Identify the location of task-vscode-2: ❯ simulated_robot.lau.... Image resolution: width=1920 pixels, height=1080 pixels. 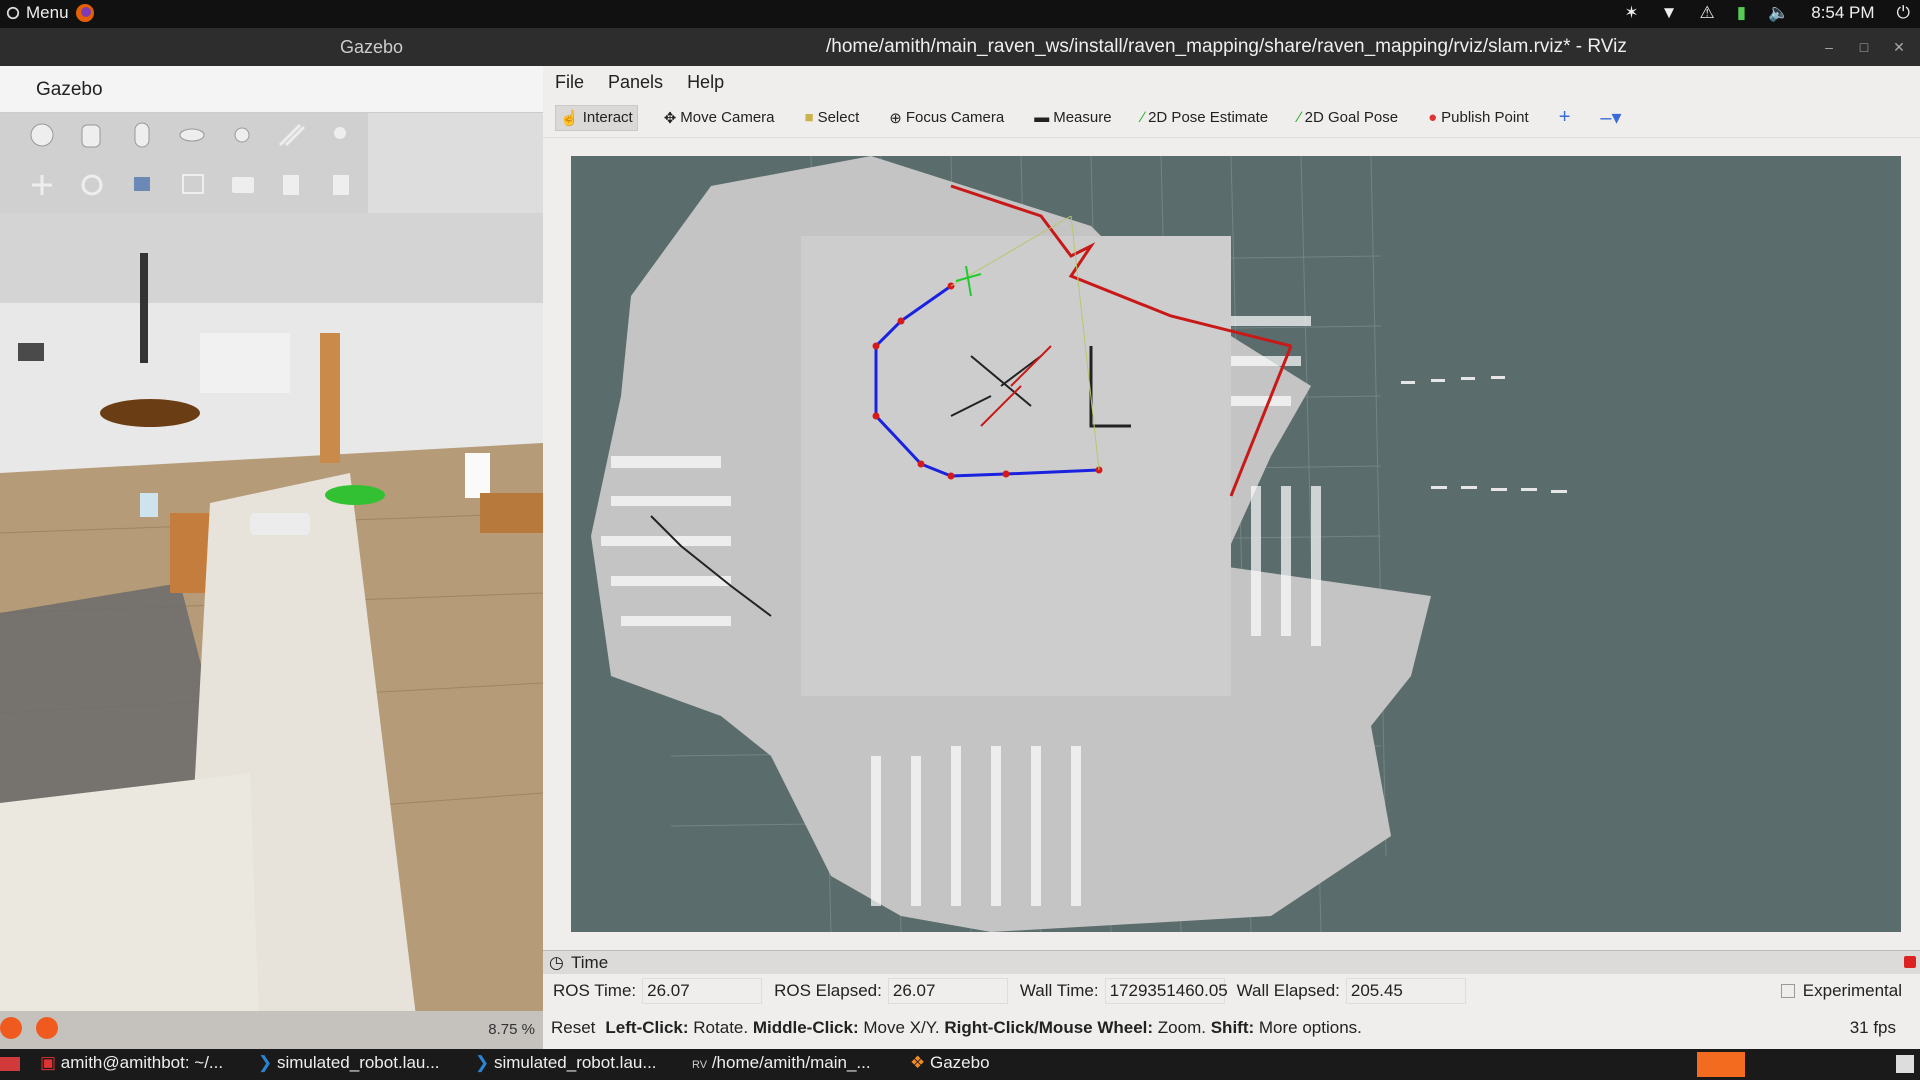
(566, 1063).